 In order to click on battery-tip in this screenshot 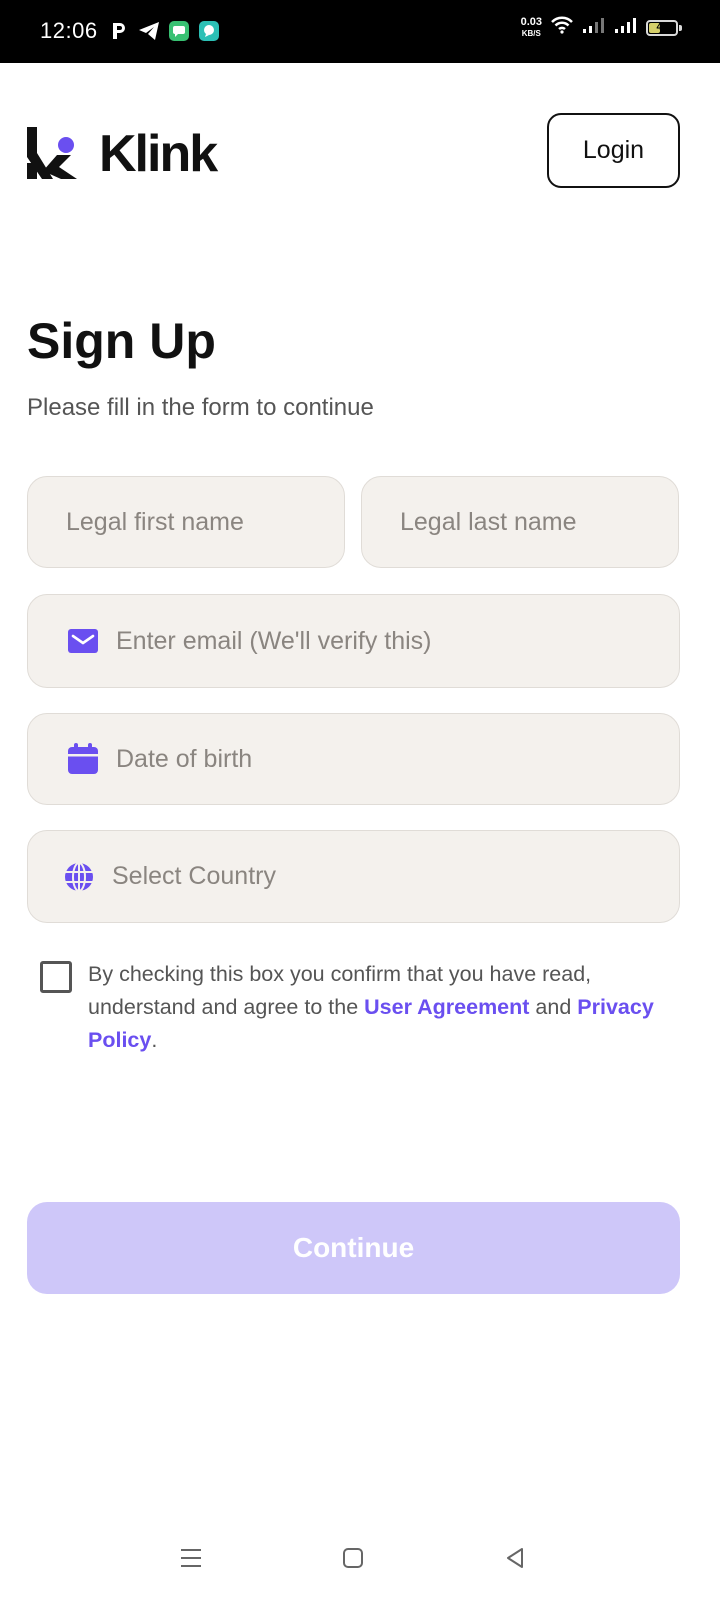, I will do `click(680, 27)`.